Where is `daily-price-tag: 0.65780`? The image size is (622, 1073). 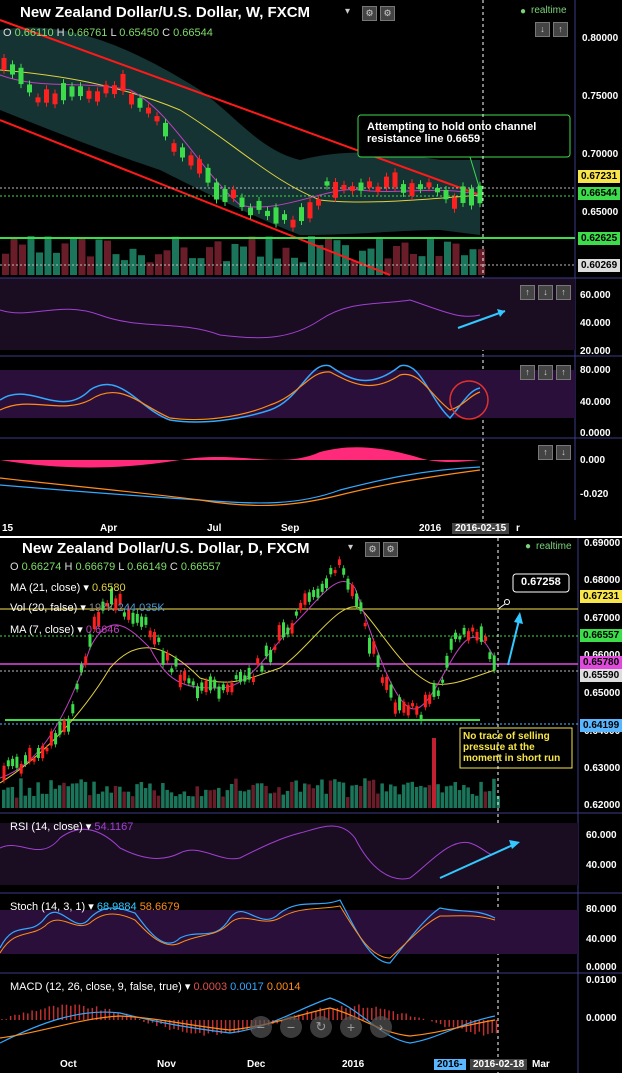
daily-price-tag: 0.65780 is located at coordinates (601, 662).